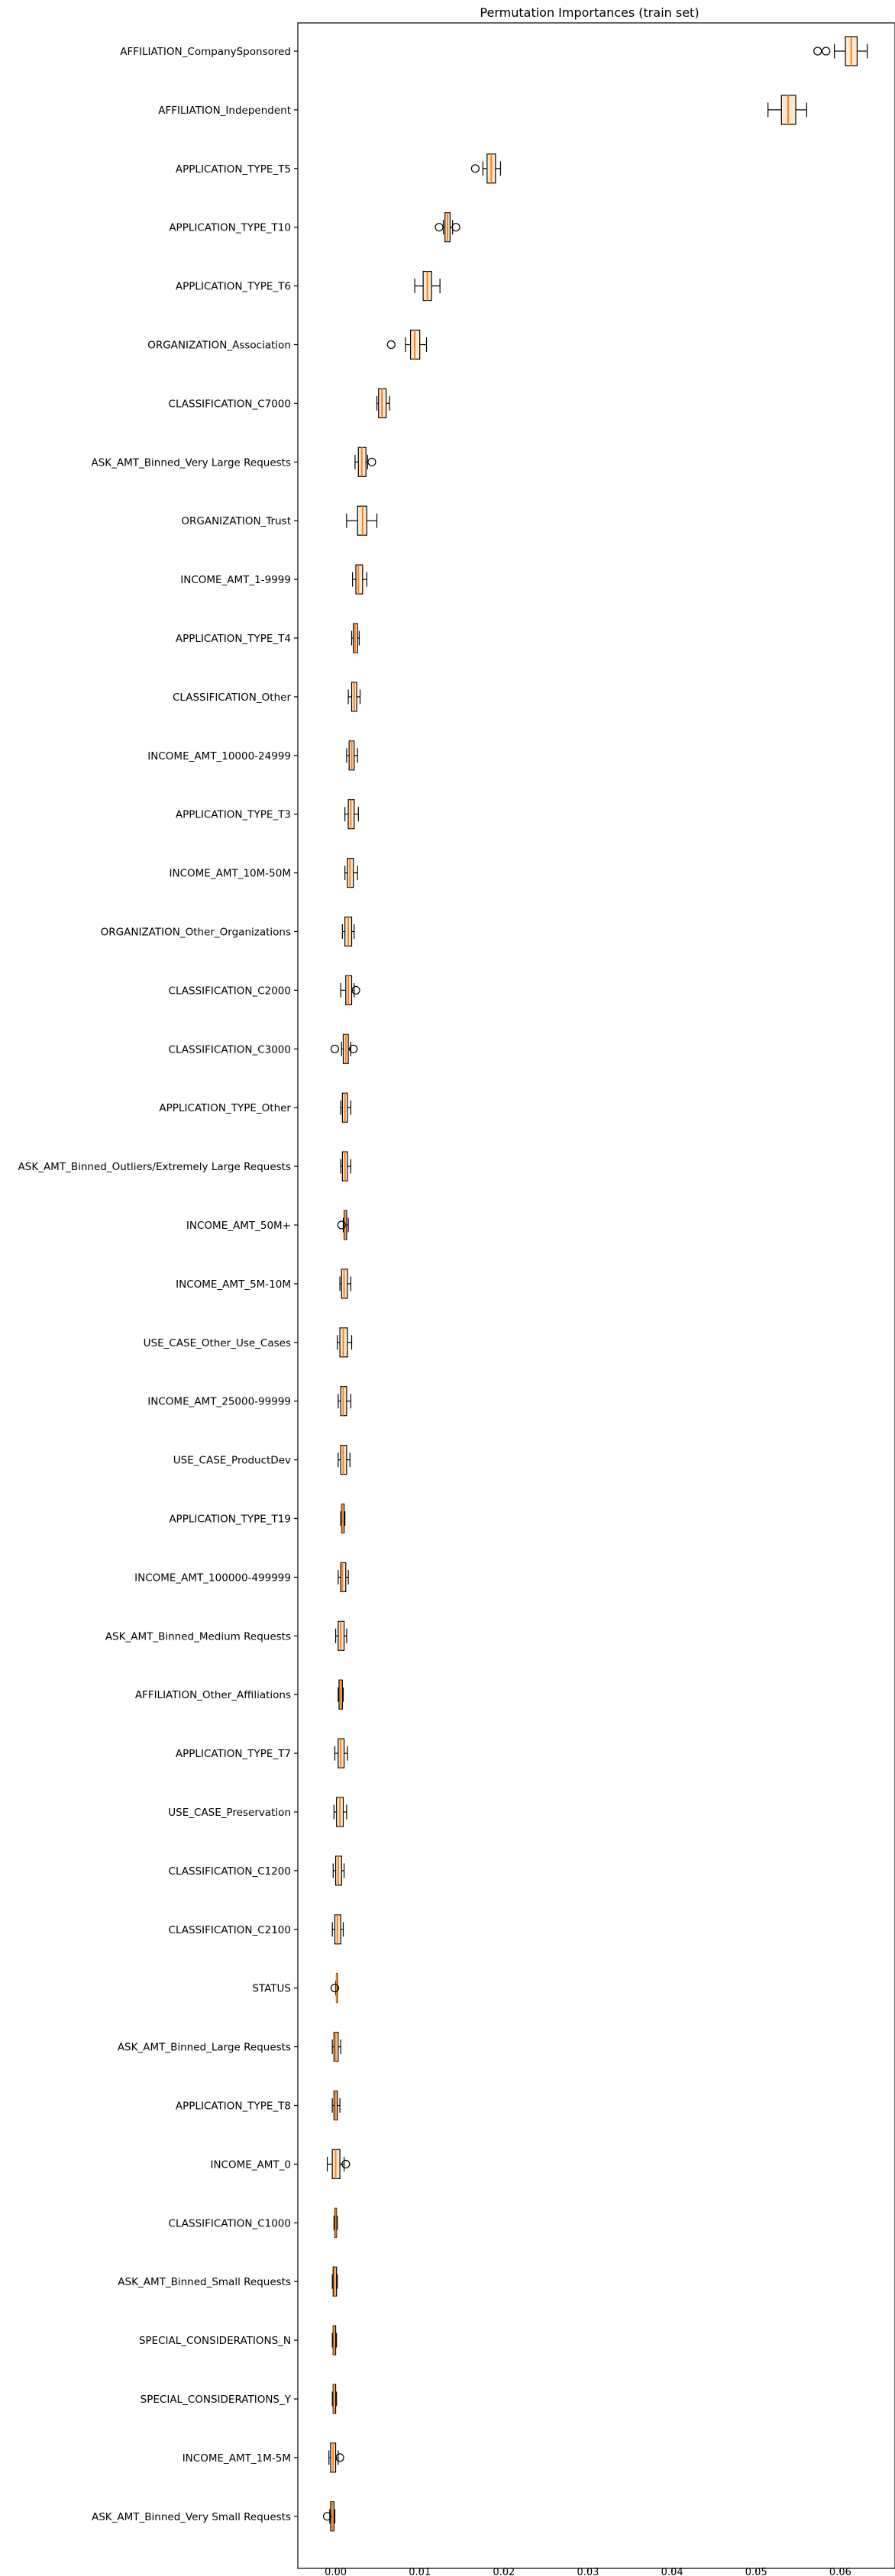 This screenshot has height=2576, width=895. I want to click on y-tick-label: CLASSIFICATION_C1000, so click(230, 2223).